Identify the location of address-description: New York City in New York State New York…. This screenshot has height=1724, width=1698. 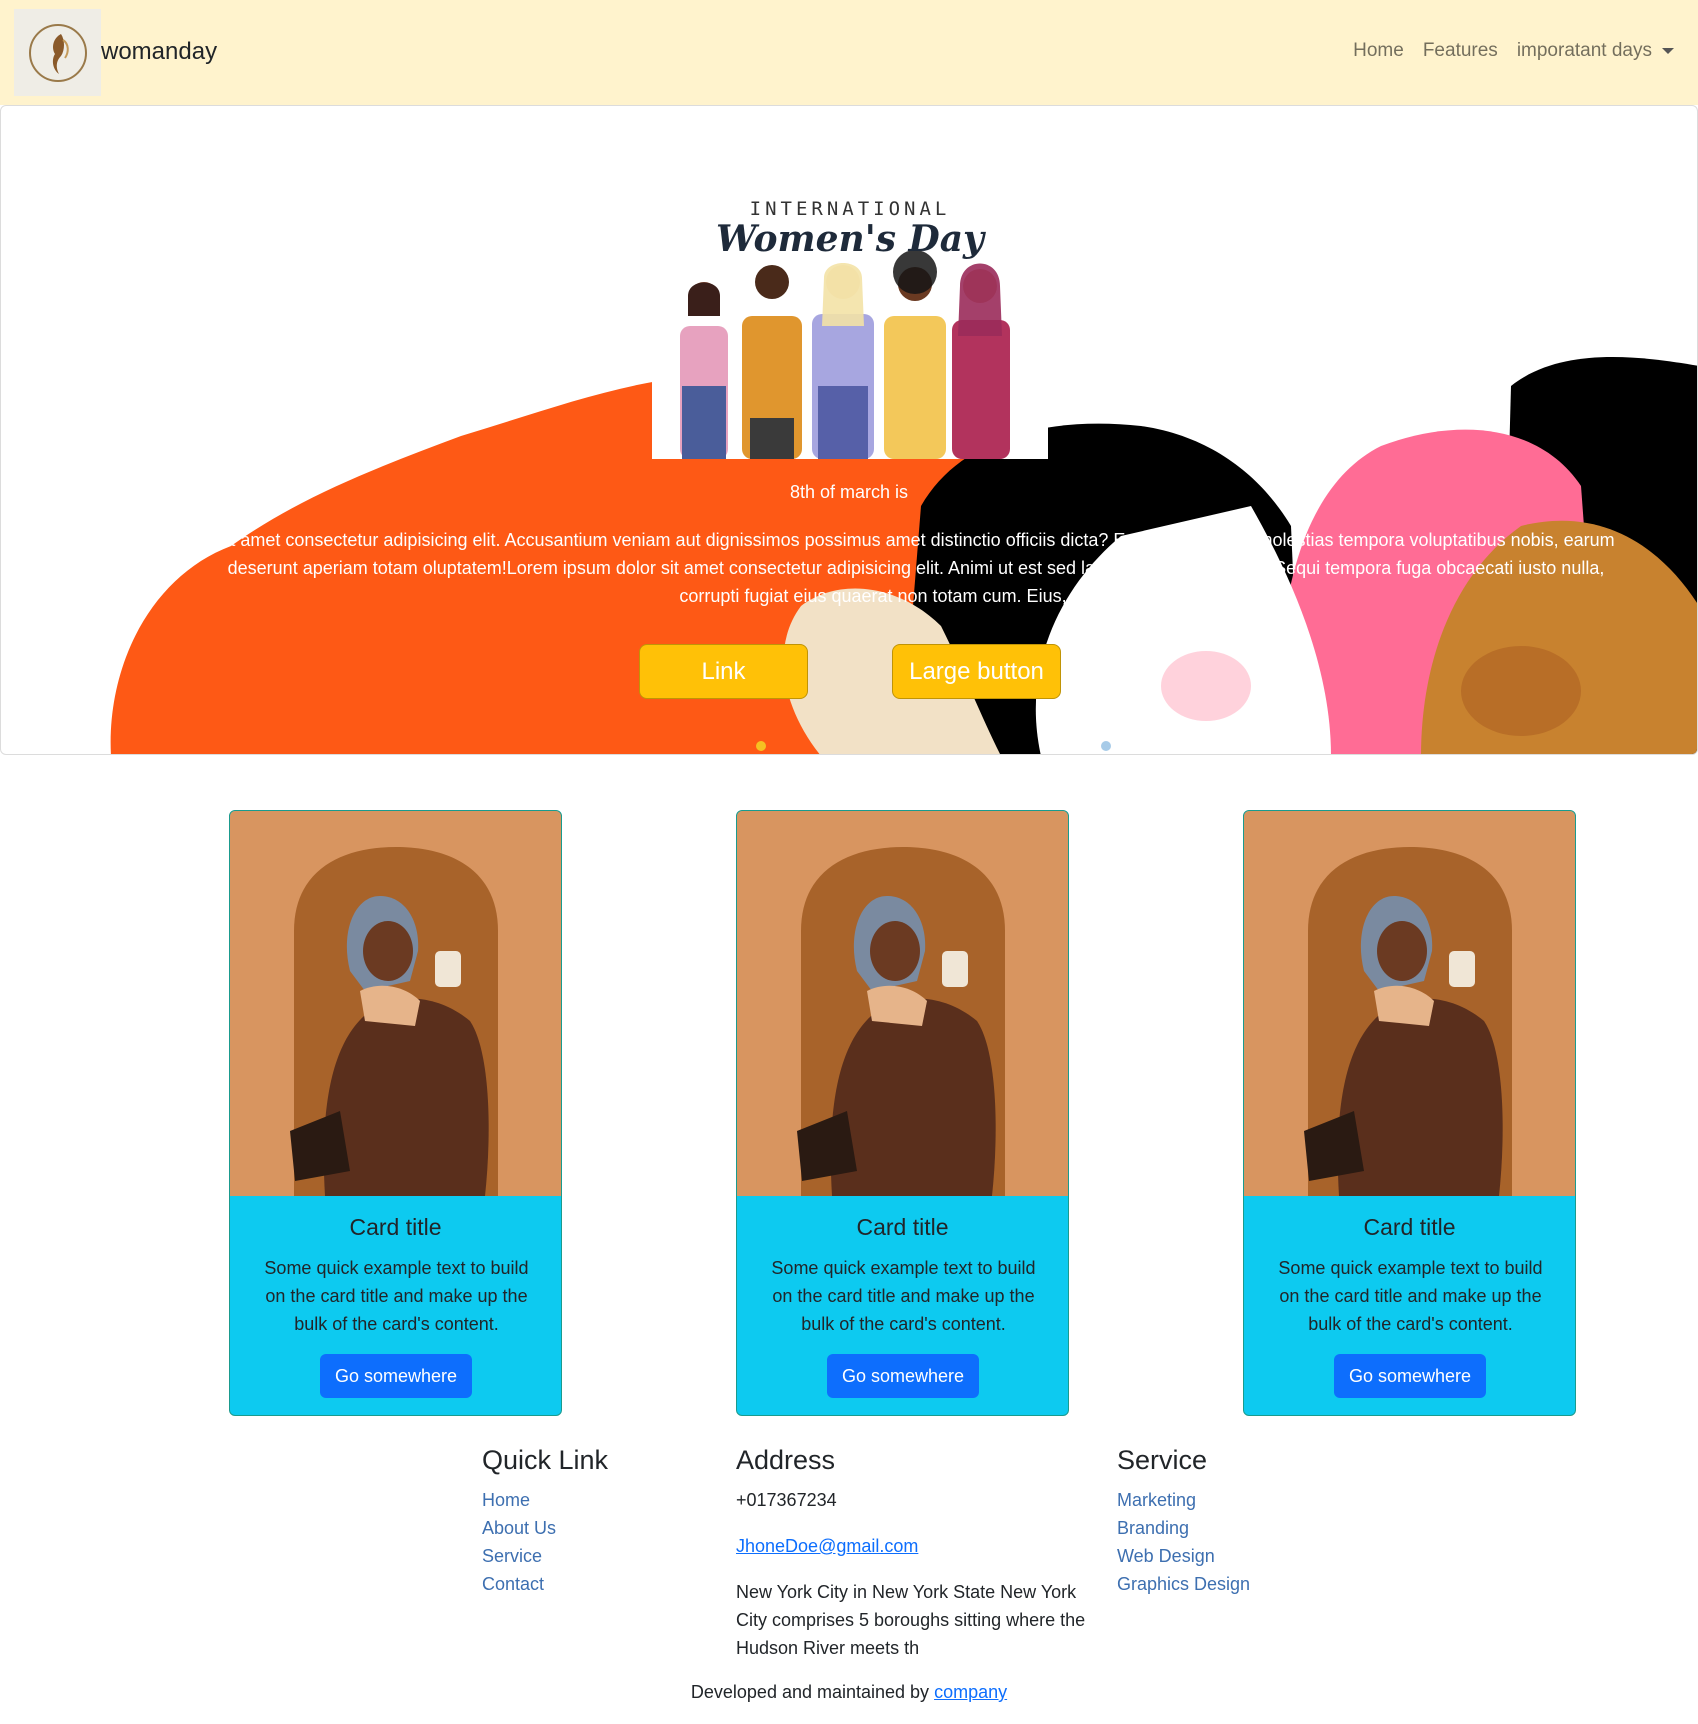
(911, 1620).